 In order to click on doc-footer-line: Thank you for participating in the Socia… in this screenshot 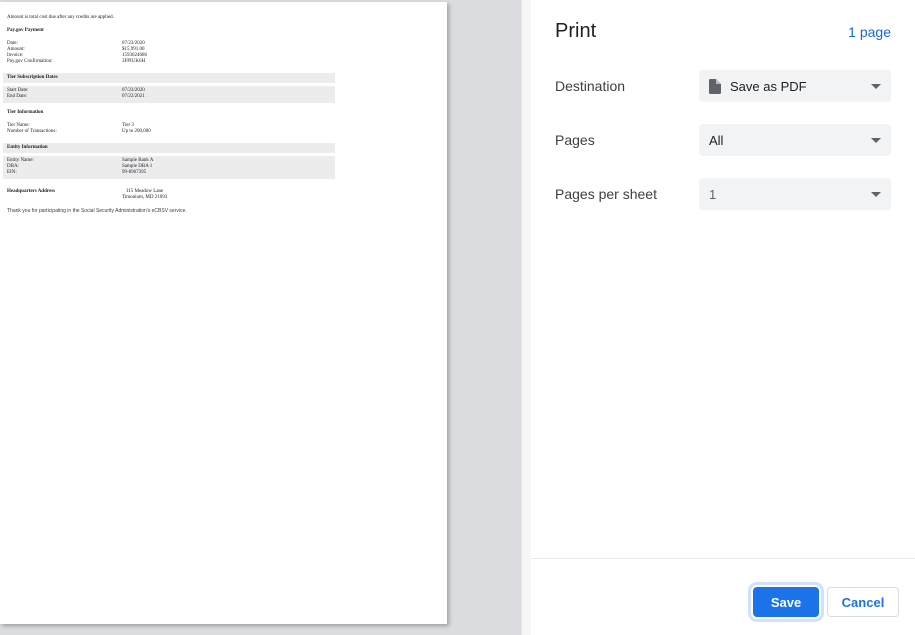, I will do `click(97, 211)`.